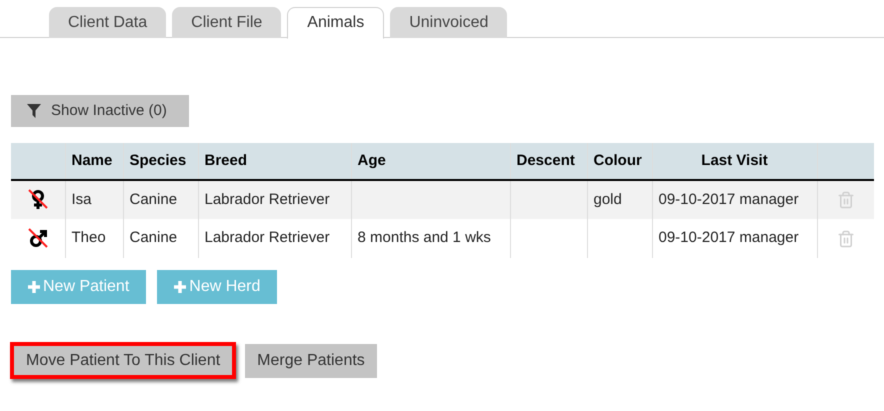 This screenshot has height=411, width=884. Describe the element at coordinates (89, 237) in the screenshot. I see `table-cell: Theo` at that location.